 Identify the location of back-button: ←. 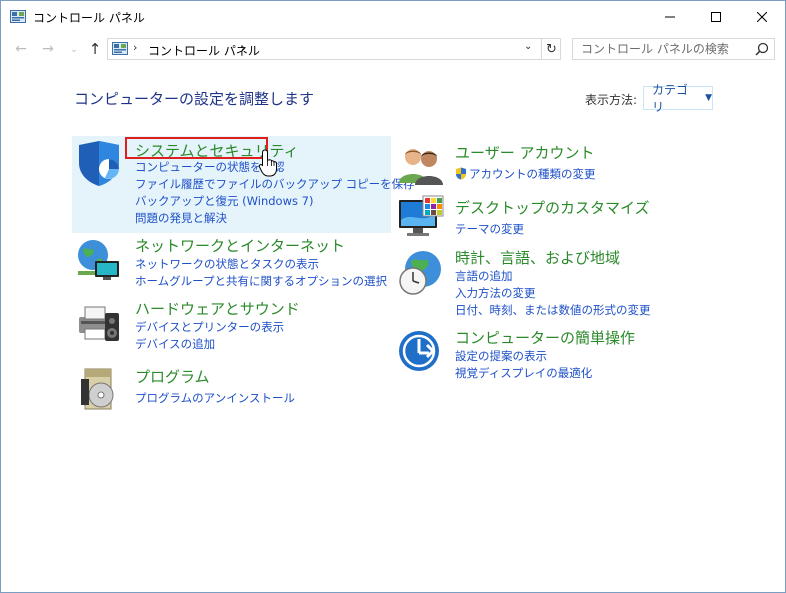
(21, 49).